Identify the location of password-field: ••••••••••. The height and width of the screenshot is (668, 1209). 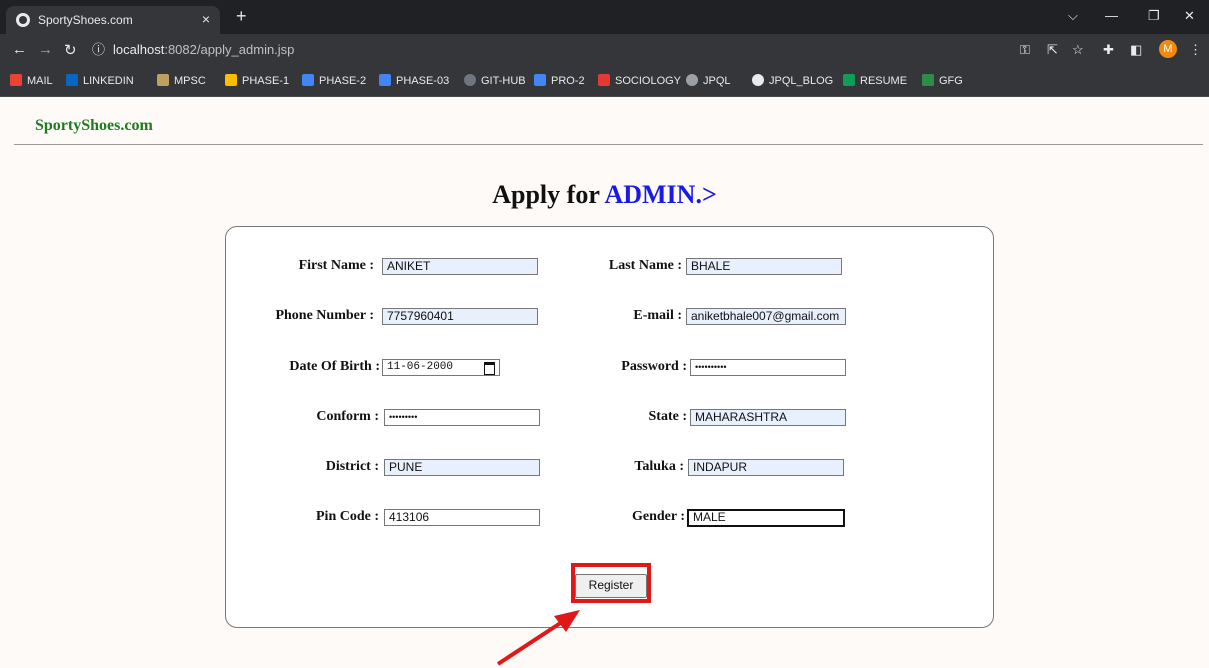
(768, 367).